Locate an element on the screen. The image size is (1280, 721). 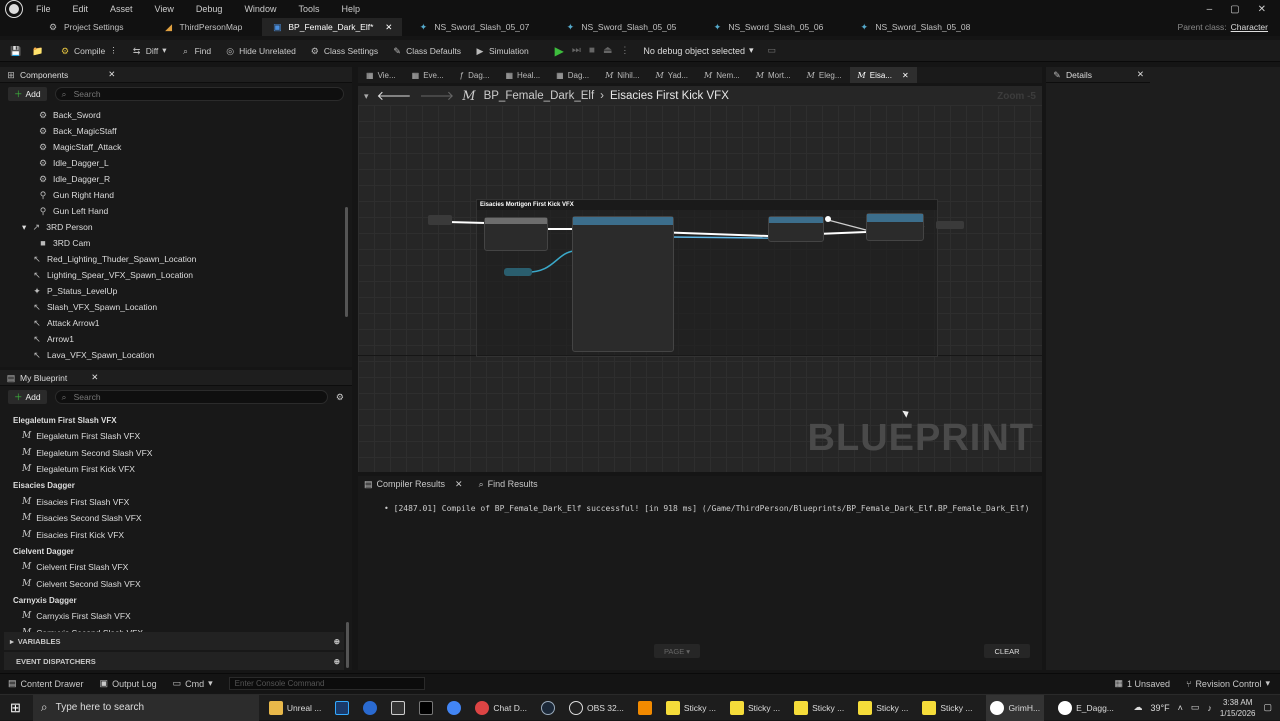
debug-object-dropdown: No debug object selected ▾ is located at coordinates (698, 50).